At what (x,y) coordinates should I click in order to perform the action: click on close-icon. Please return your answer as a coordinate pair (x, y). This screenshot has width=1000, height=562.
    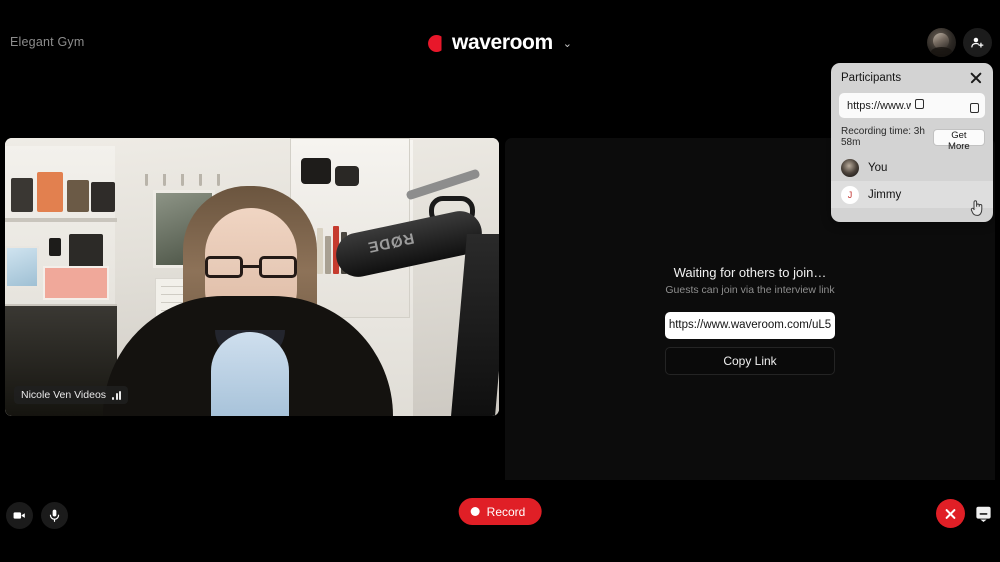
    Looking at the image, I should click on (976, 78).